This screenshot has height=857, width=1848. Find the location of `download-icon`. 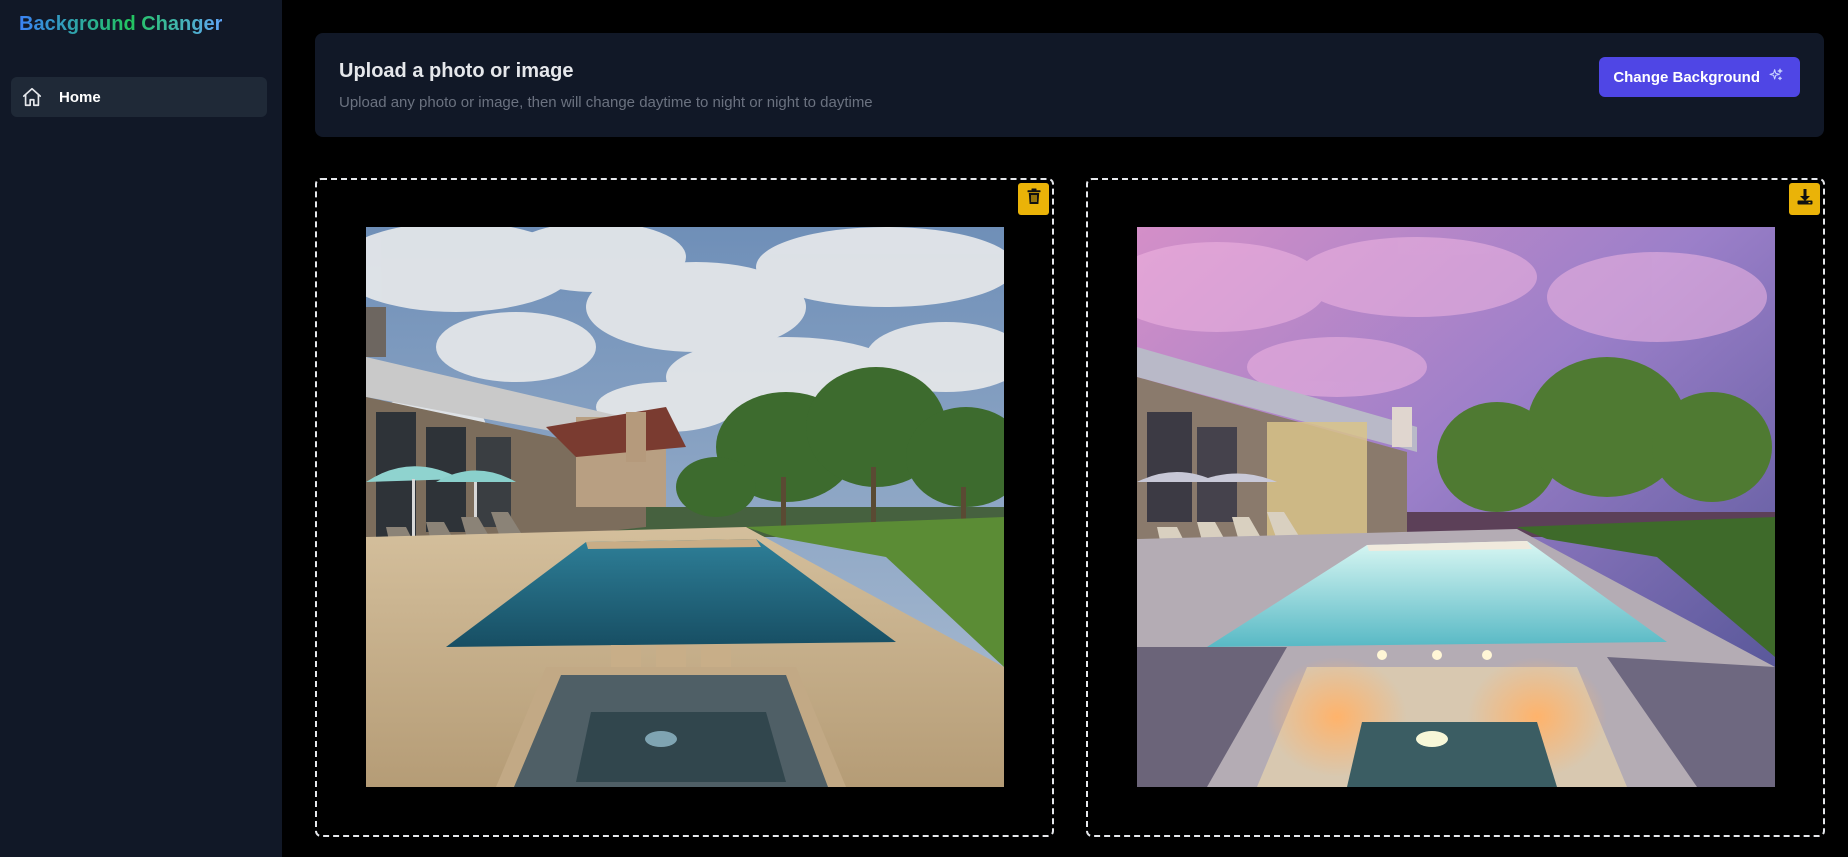

download-icon is located at coordinates (1805, 199).